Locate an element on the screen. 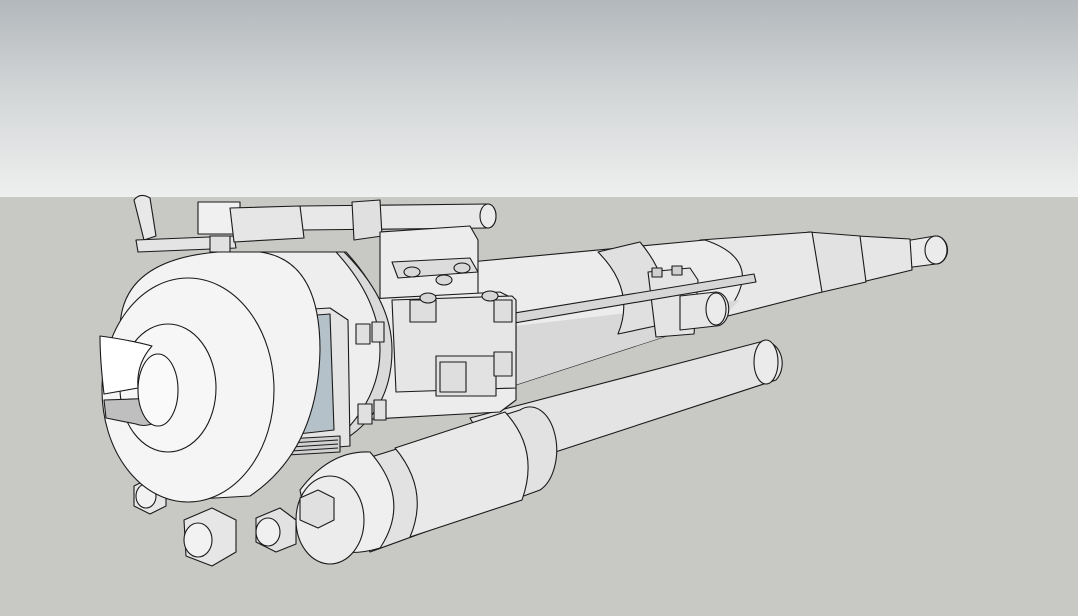 Image resolution: width=1078 pixels, height=616 pixels. breech-bore is located at coordinates (158, 390).